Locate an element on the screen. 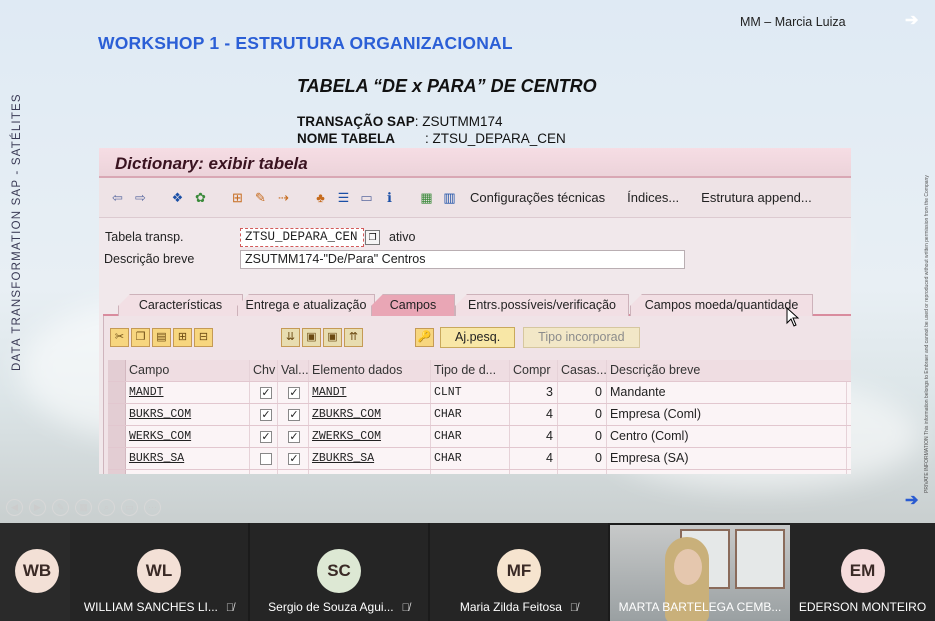 This screenshot has width=935, height=621. column-elemento: Elemento dados is located at coordinates (370, 370).